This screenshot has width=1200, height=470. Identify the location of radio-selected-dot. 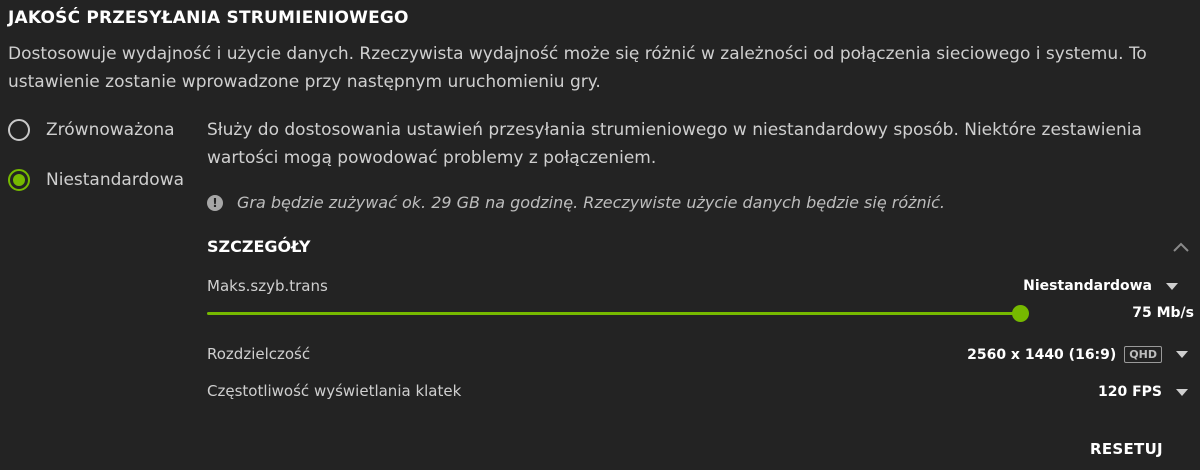
(19, 180).